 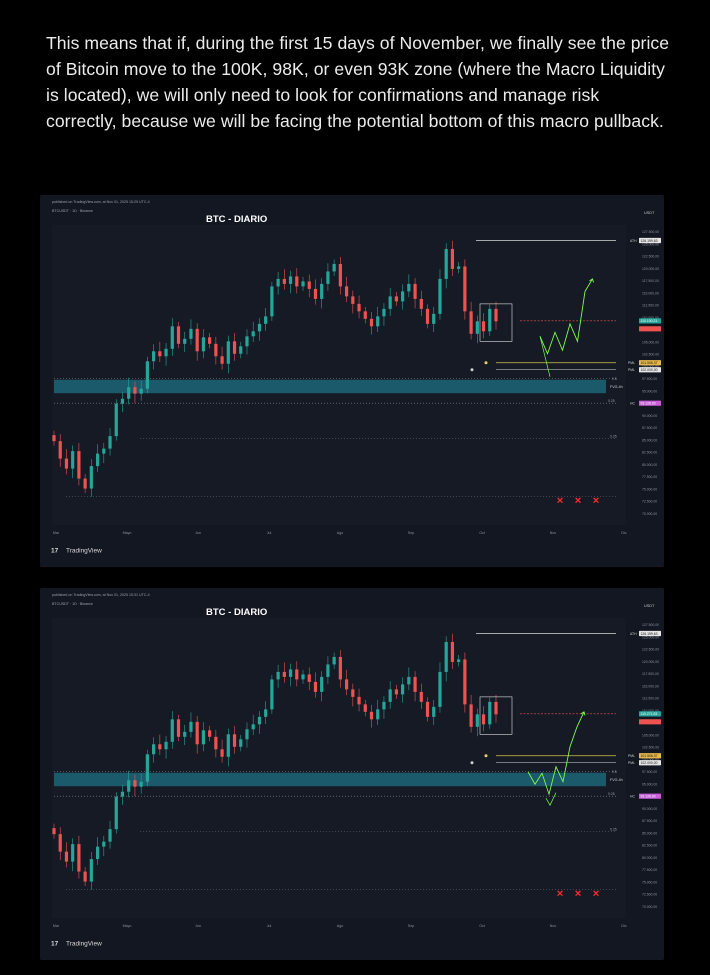 I want to click on y-tick-label: 87.500,00, so click(x=649, y=428).